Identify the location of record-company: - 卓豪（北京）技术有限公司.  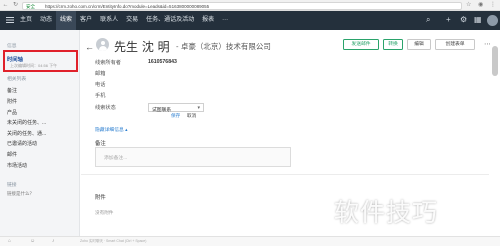
(223, 46).